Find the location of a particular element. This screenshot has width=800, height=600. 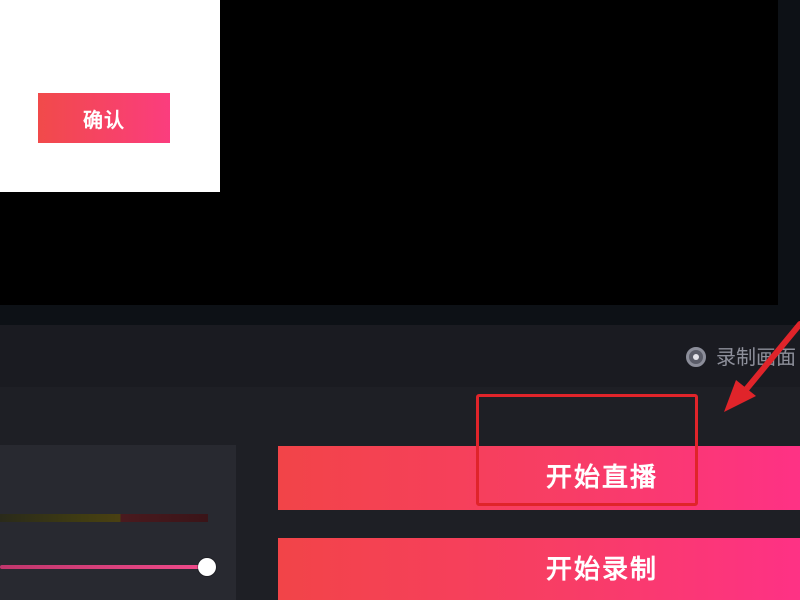

start-live-label: 开始直播 is located at coordinates (602, 478).